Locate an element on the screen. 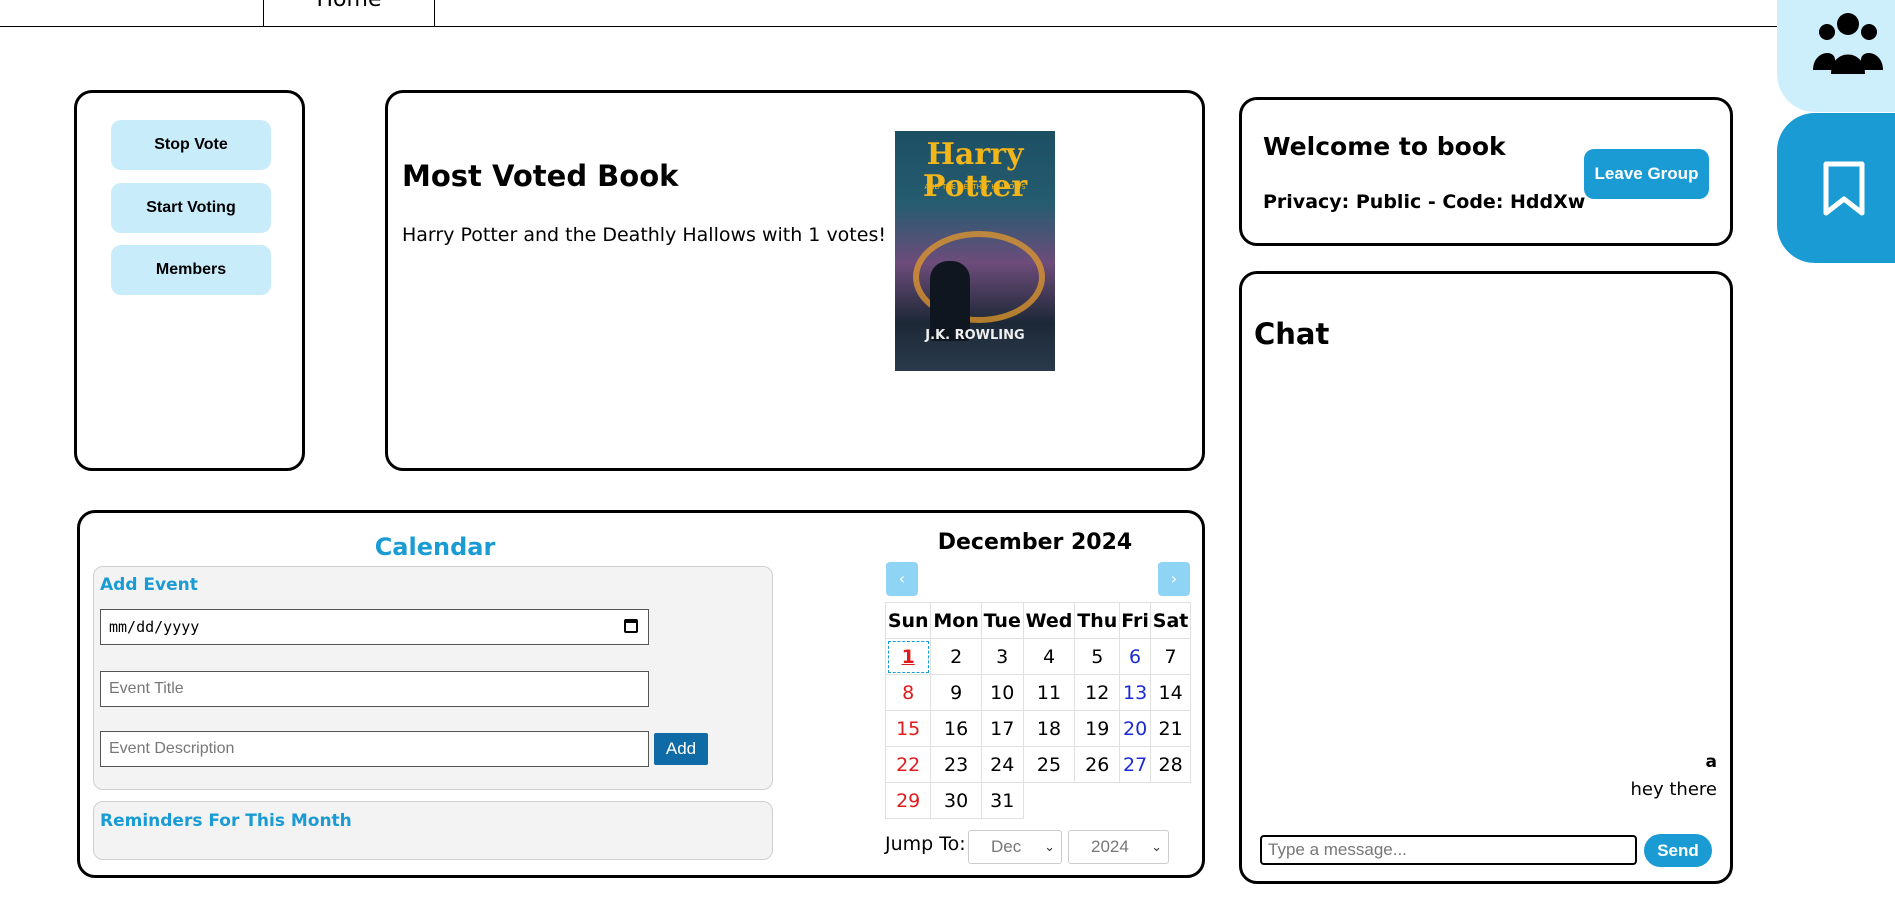 The height and width of the screenshot is (900, 1895). prev-month-button: ‹ is located at coordinates (902, 579).